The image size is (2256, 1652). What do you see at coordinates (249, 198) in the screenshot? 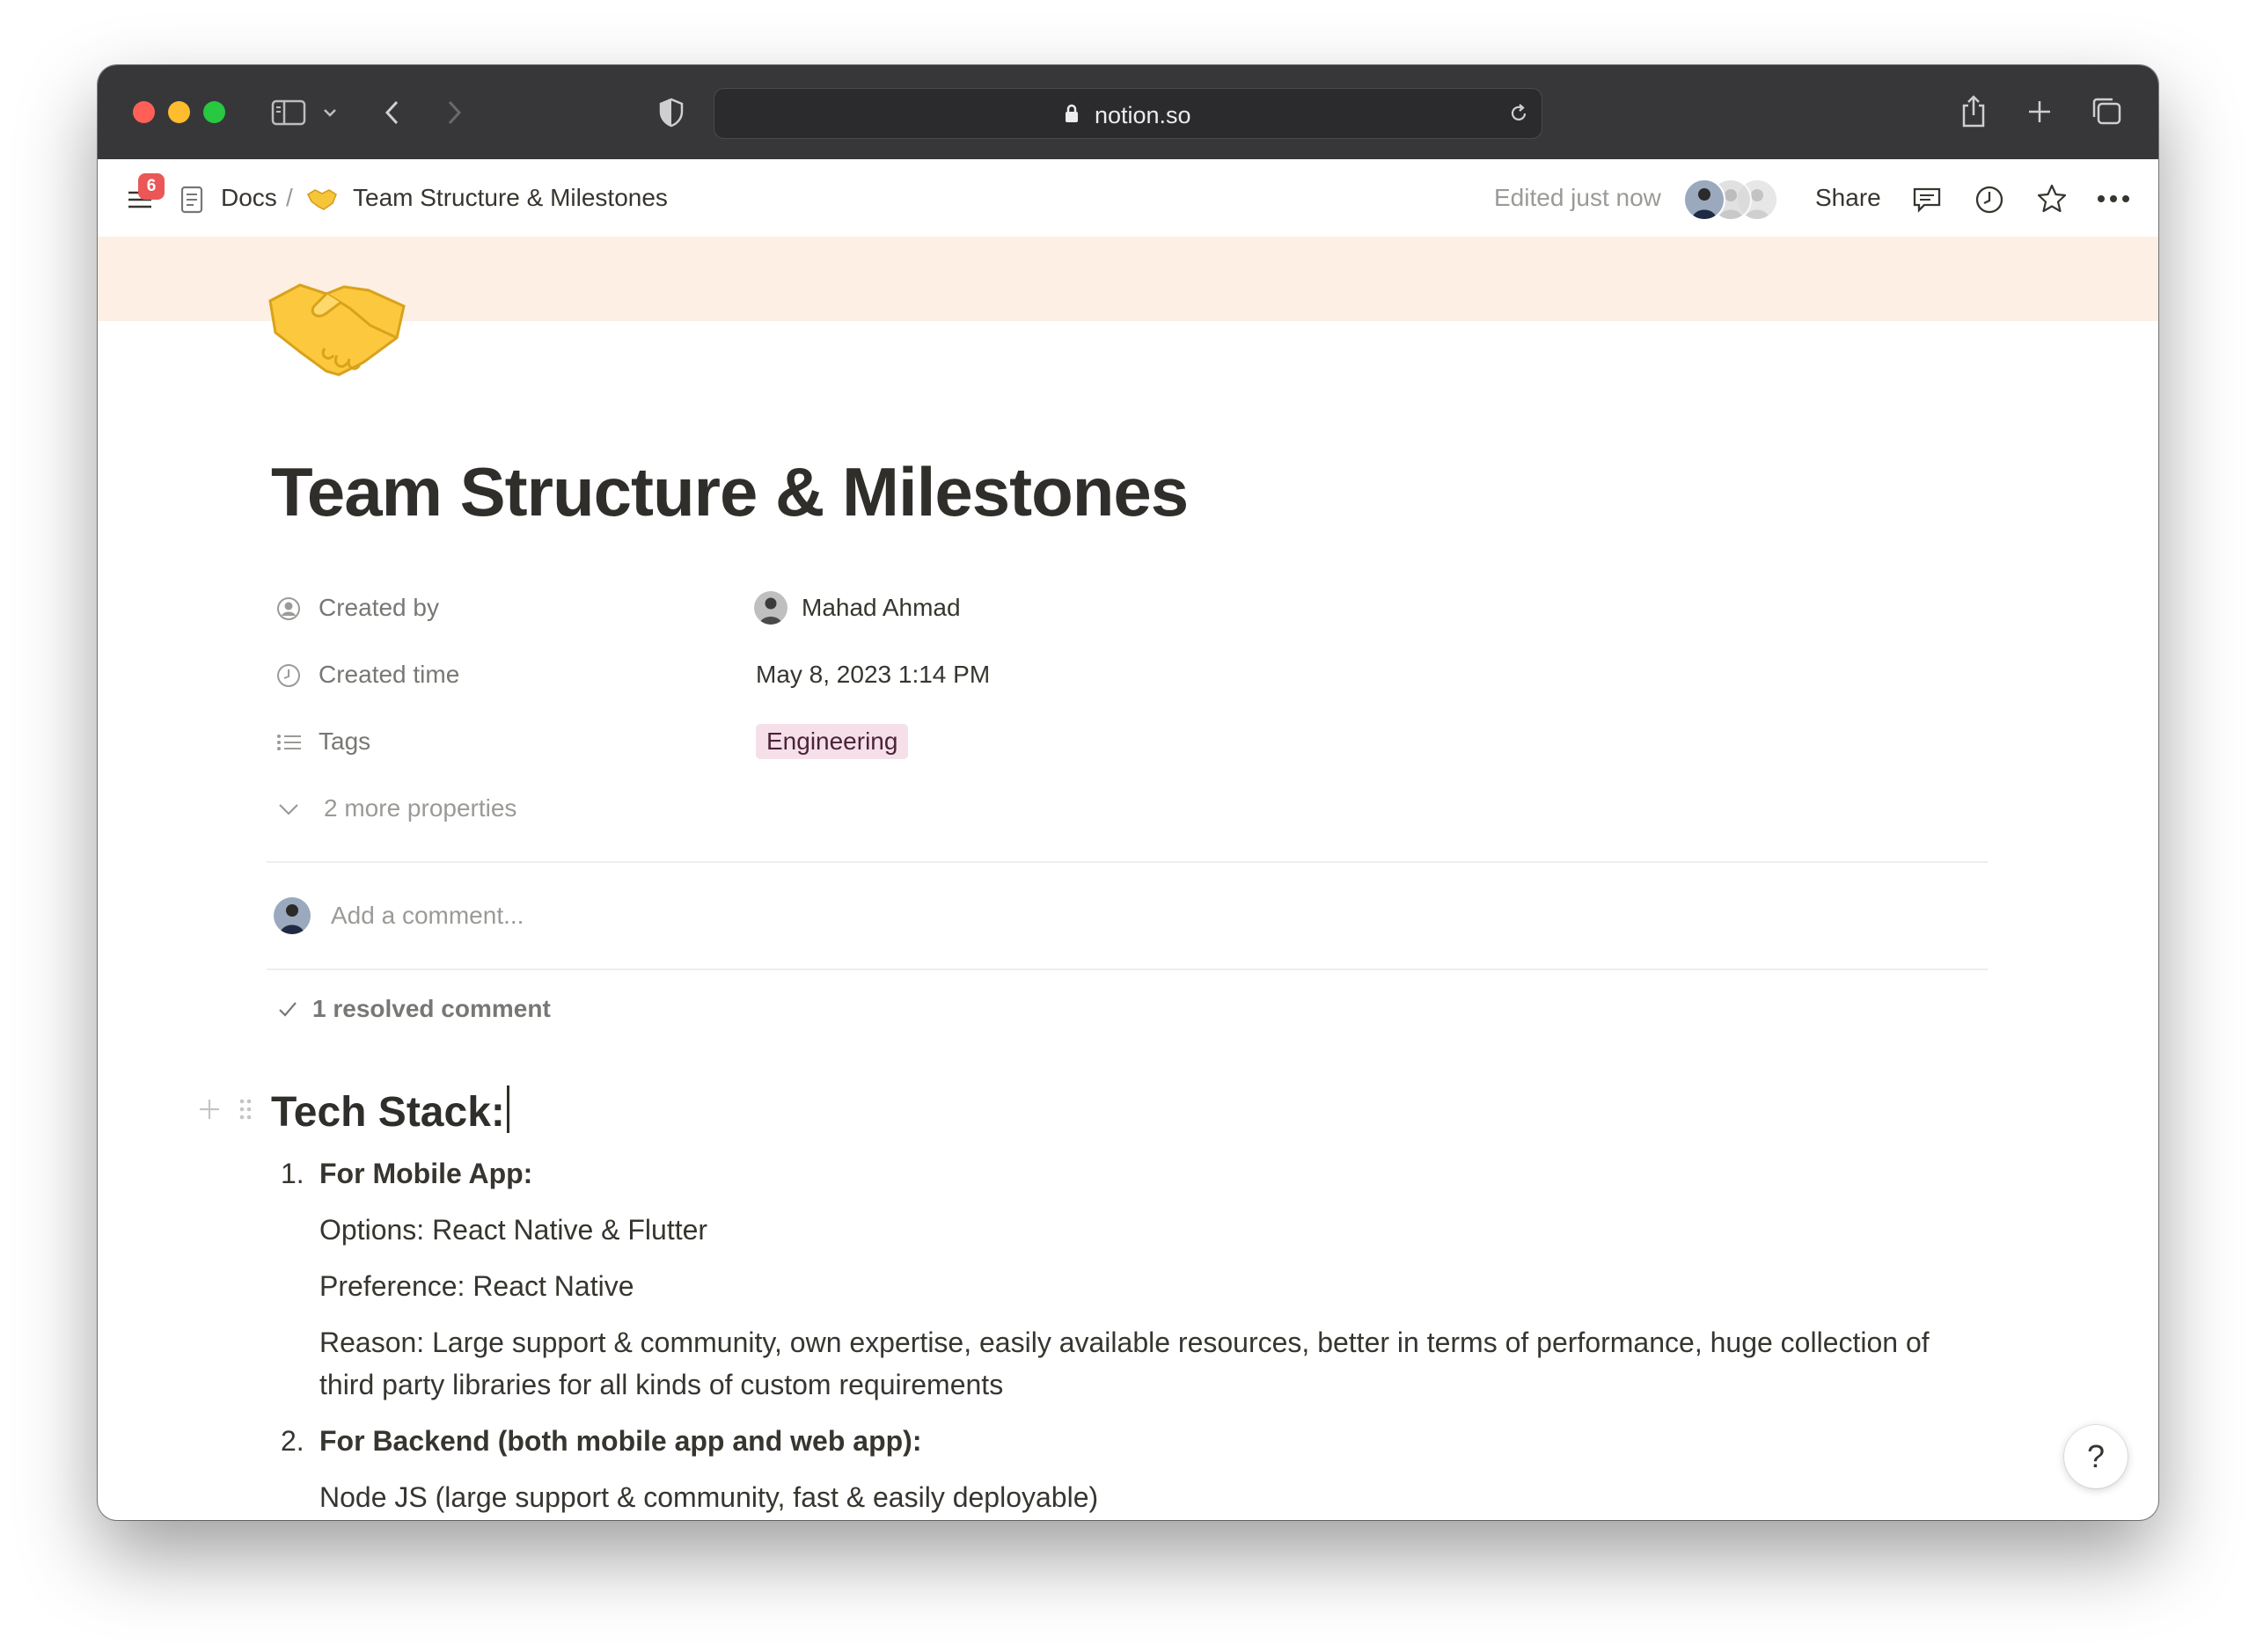
I see `breadcrumb-docs: Docs` at bounding box center [249, 198].